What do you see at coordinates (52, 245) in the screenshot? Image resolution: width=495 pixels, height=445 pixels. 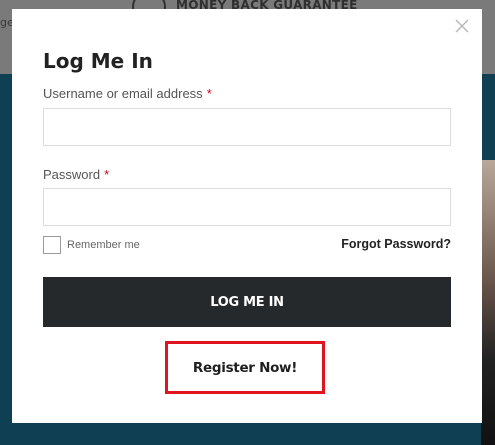 I see `remember-me-checkbox` at bounding box center [52, 245].